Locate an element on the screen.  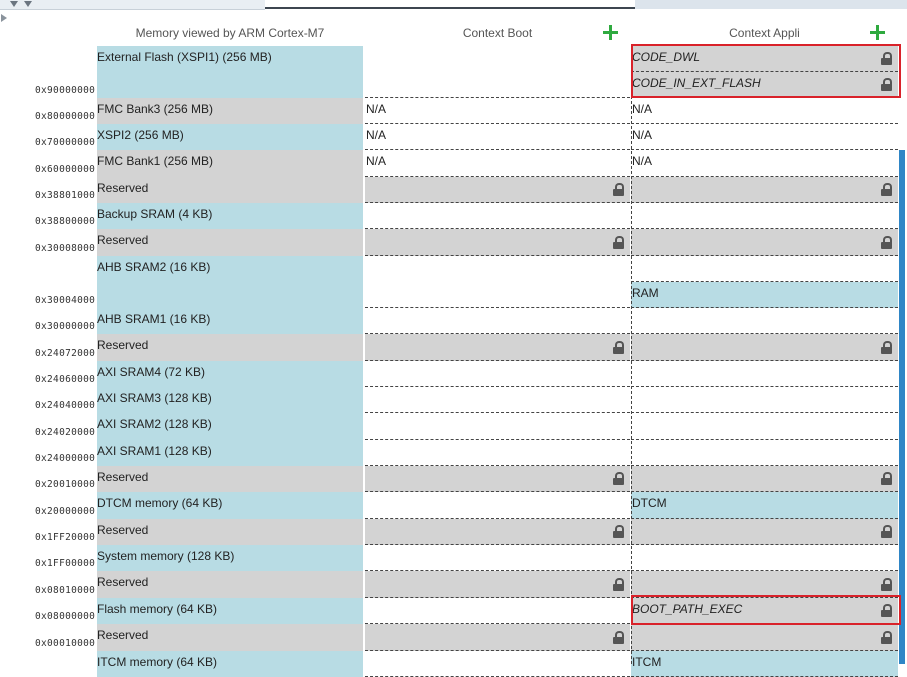
memory-region: AXI SRAM1 (128 KB) is located at coordinates (230, 453).